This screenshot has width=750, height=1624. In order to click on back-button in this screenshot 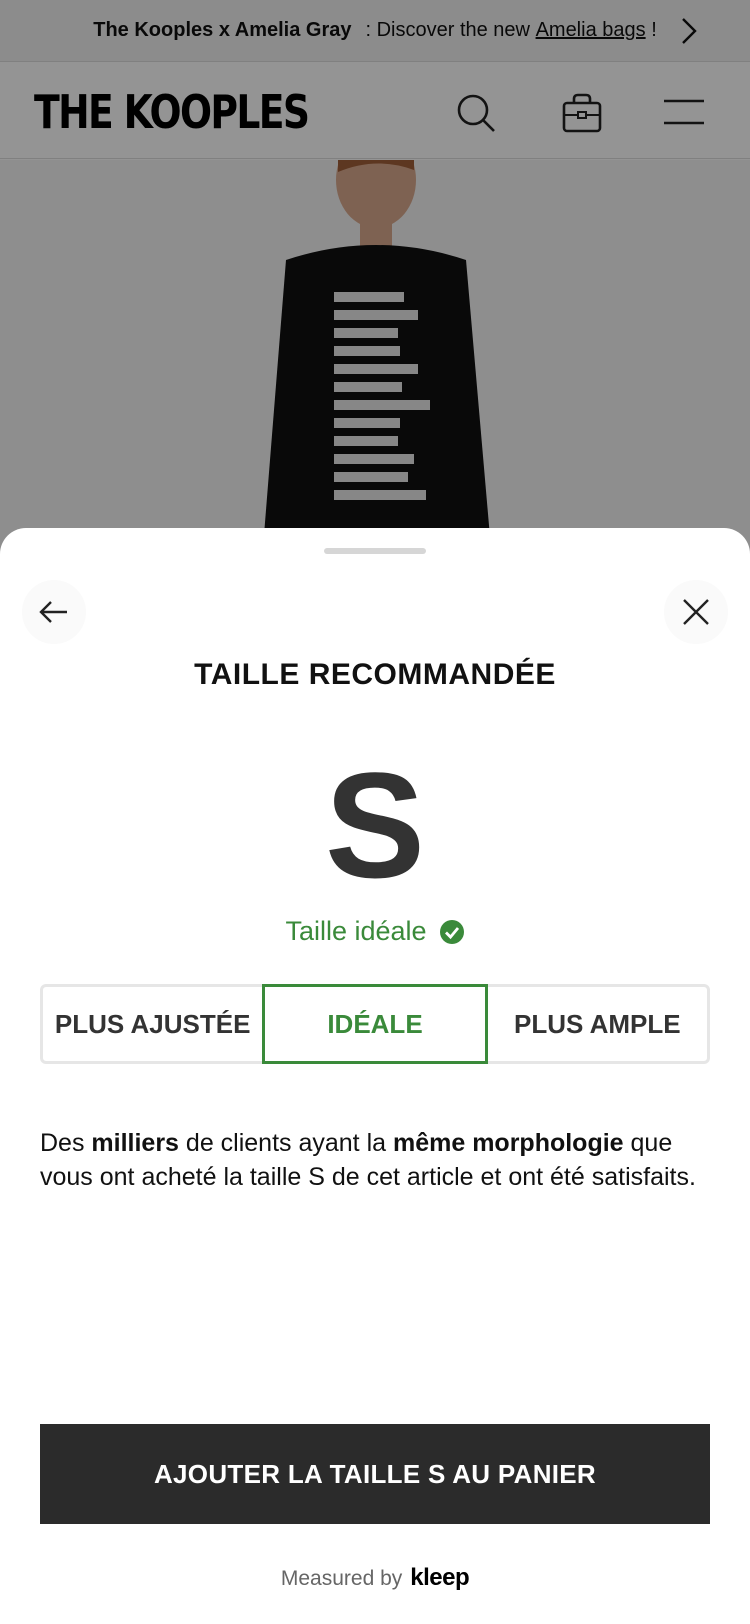, I will do `click(54, 612)`.